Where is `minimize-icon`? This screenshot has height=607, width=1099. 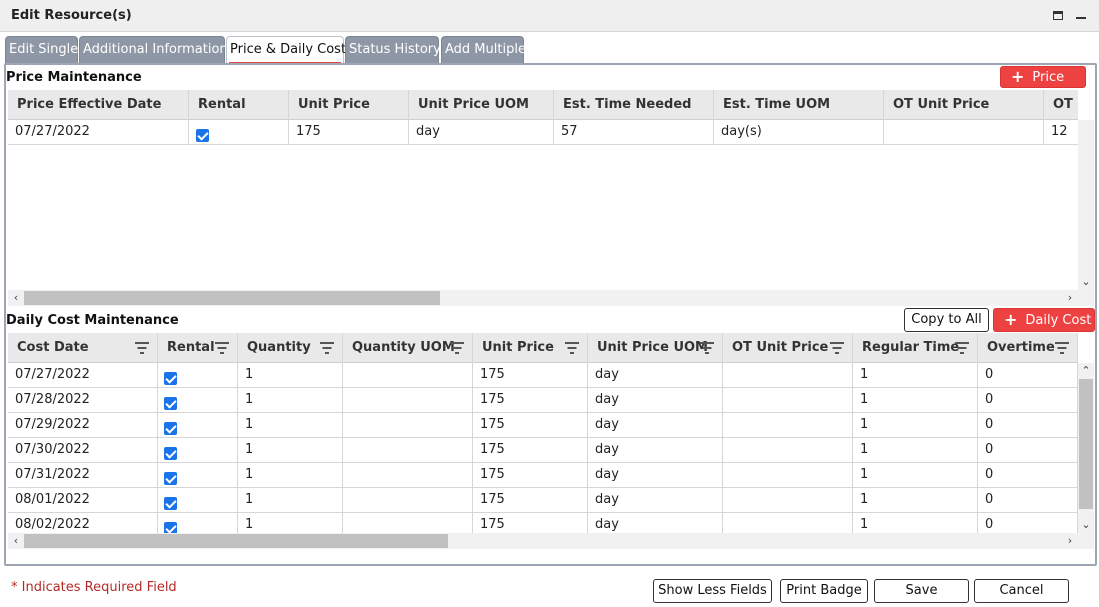 minimize-icon is located at coordinates (1081, 16).